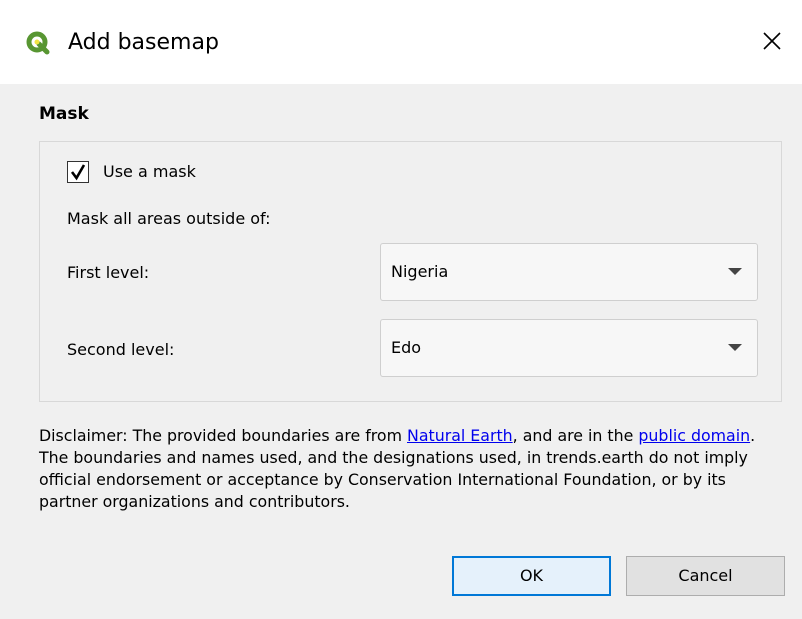 This screenshot has height=619, width=802. Describe the element at coordinates (705, 576) in the screenshot. I see `cancel-button: Cancel` at that location.